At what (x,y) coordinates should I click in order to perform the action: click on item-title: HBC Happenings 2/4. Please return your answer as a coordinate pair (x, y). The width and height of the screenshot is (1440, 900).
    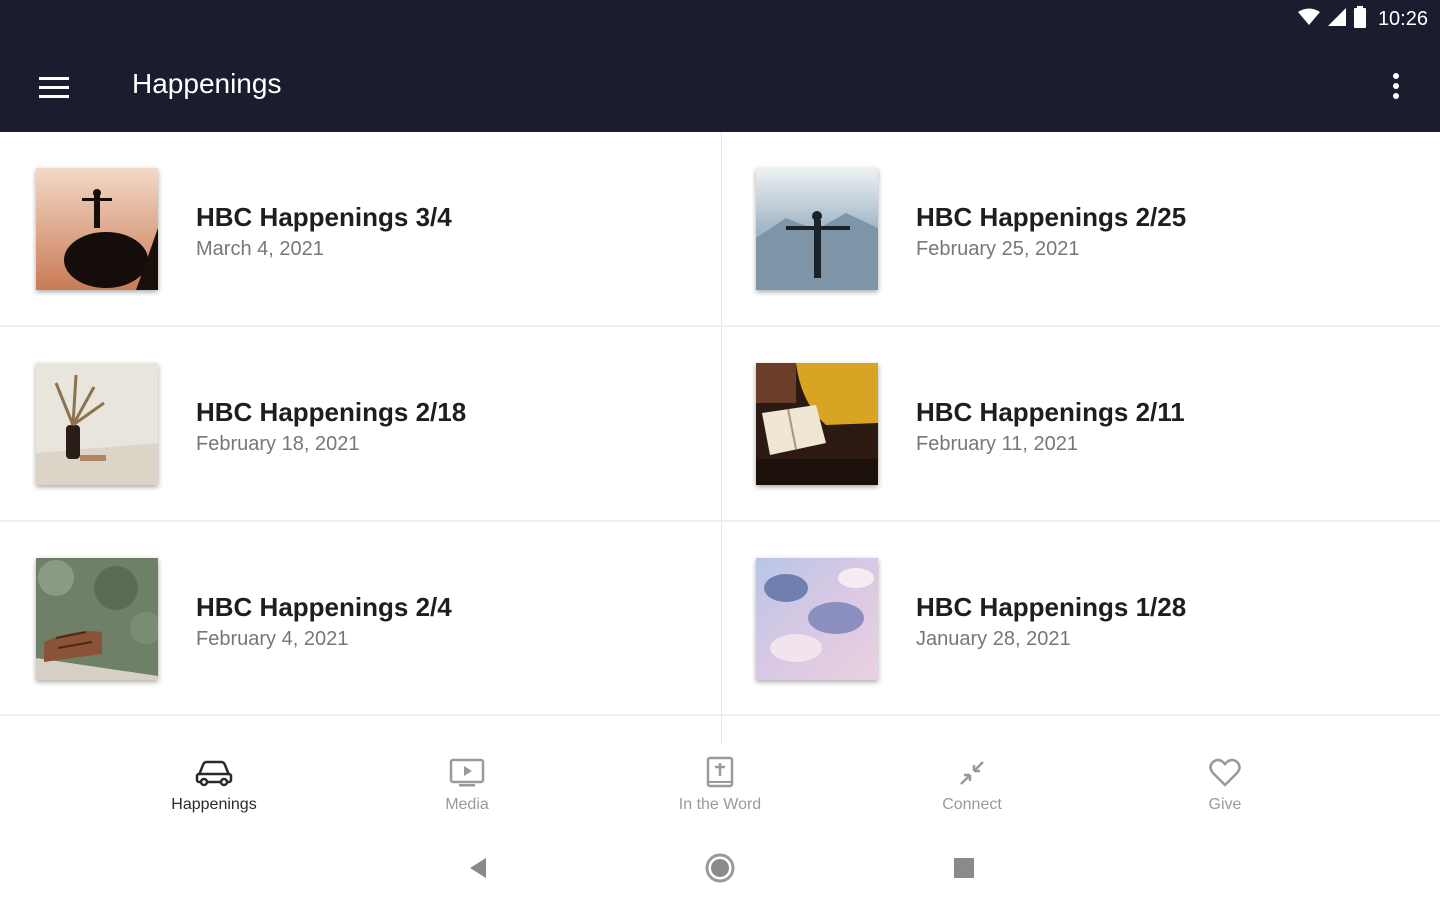
    Looking at the image, I should click on (324, 607).